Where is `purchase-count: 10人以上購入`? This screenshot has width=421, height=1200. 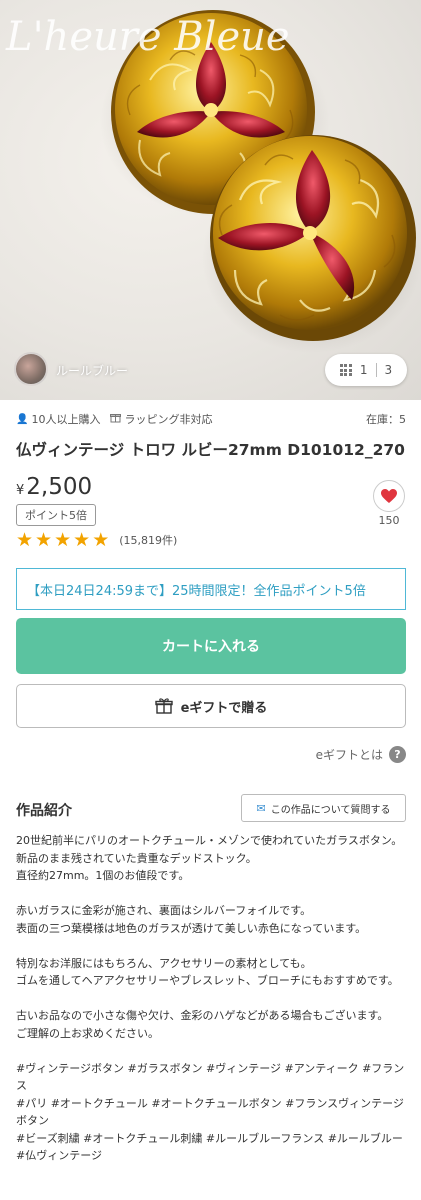 purchase-count: 10人以上購入 is located at coordinates (66, 419).